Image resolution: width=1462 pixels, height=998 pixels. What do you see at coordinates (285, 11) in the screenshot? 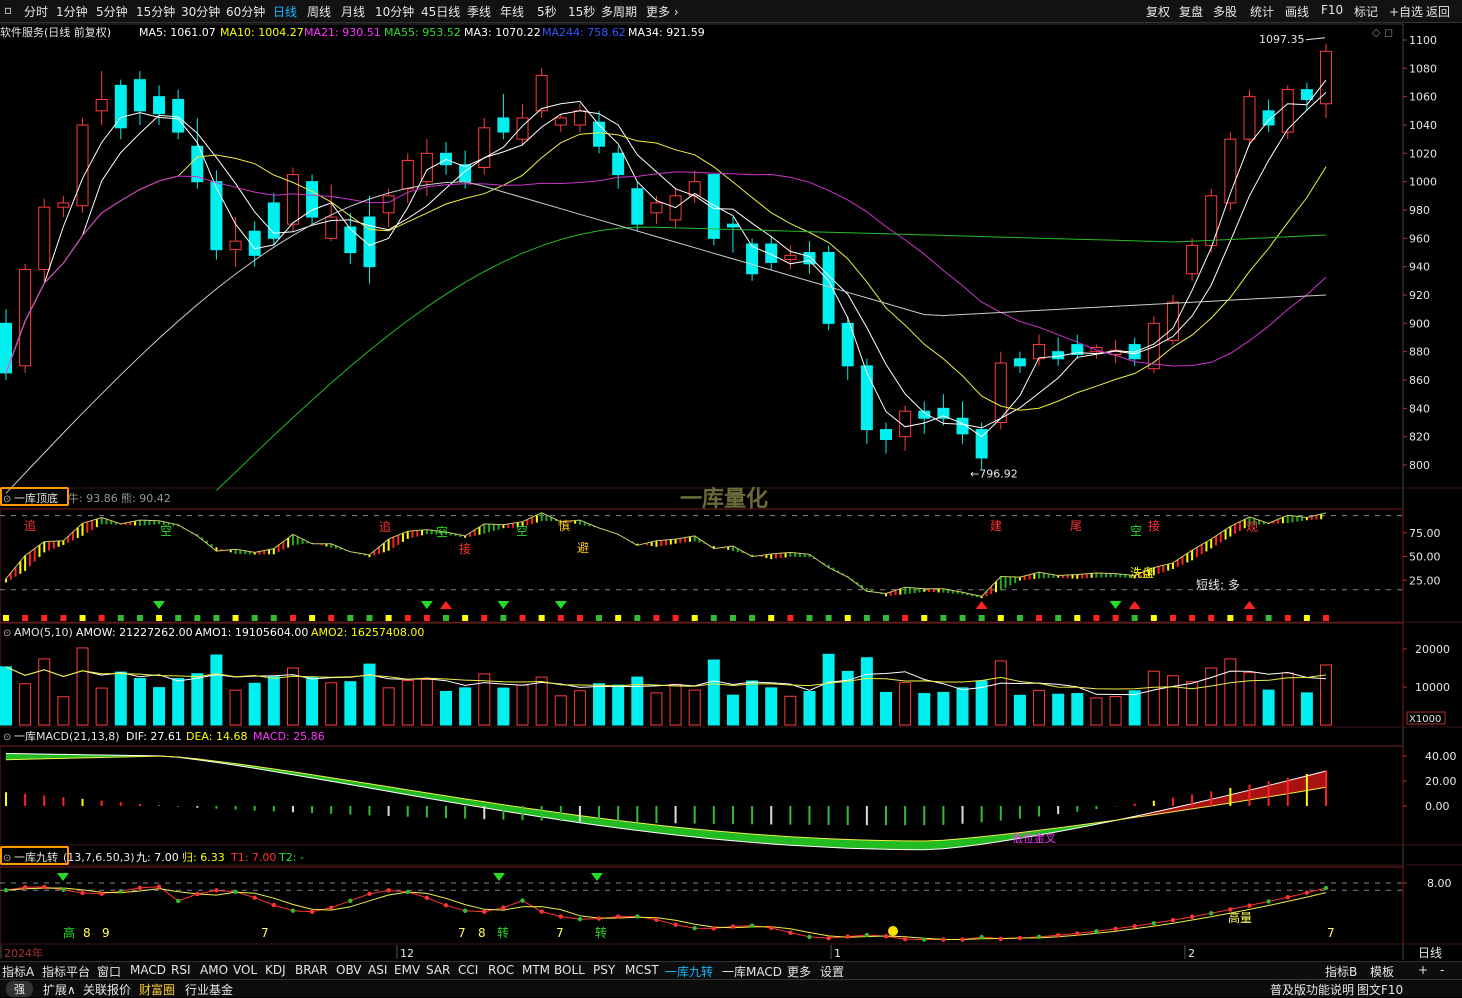
I see `period-tab-6: 日线` at bounding box center [285, 11].